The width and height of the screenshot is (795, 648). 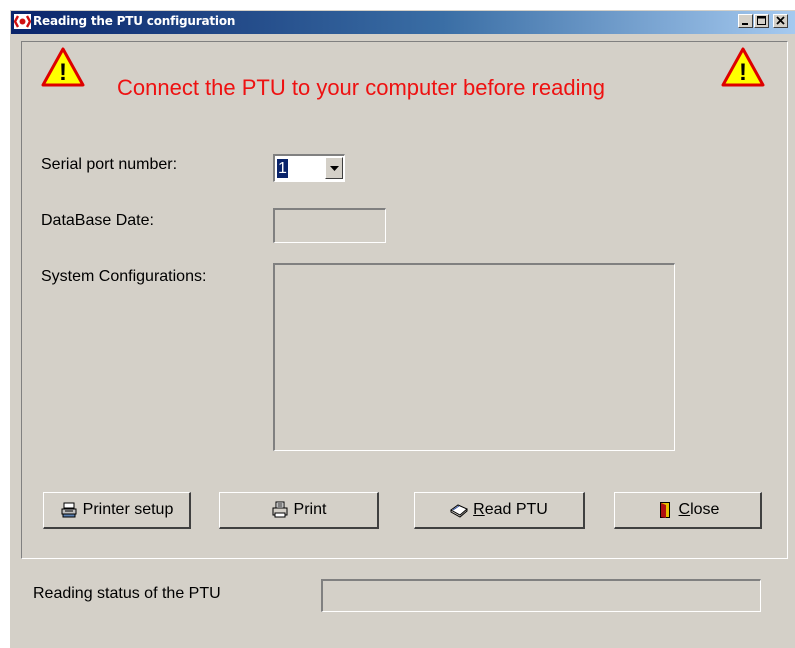 I want to click on database-date-label: DataBase Date:, so click(x=97, y=220).